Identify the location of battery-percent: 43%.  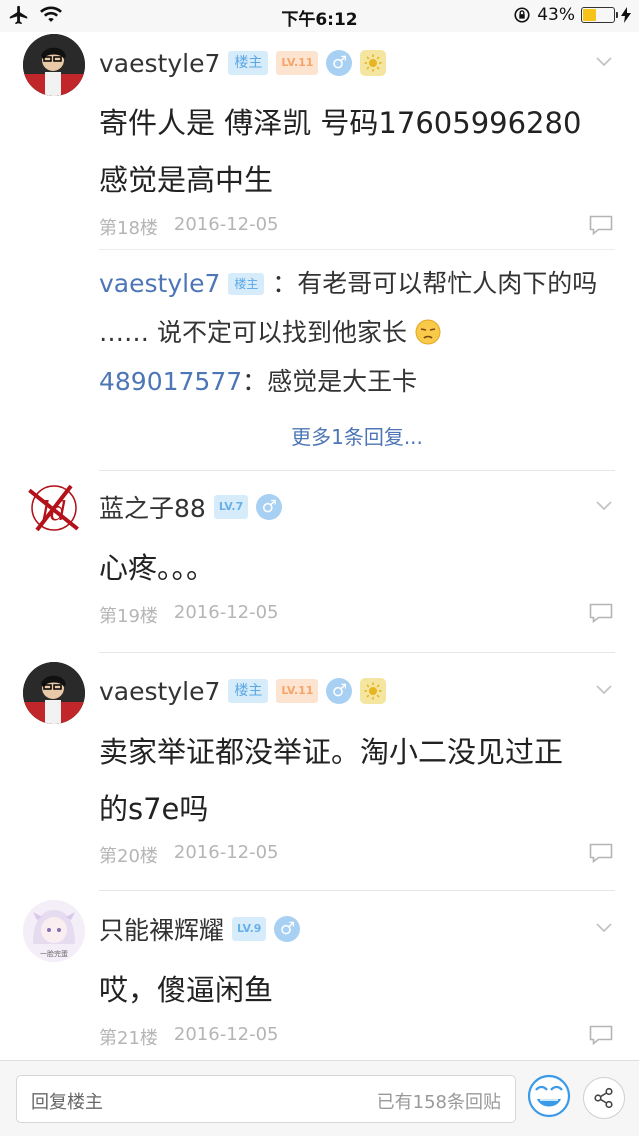
(556, 15).